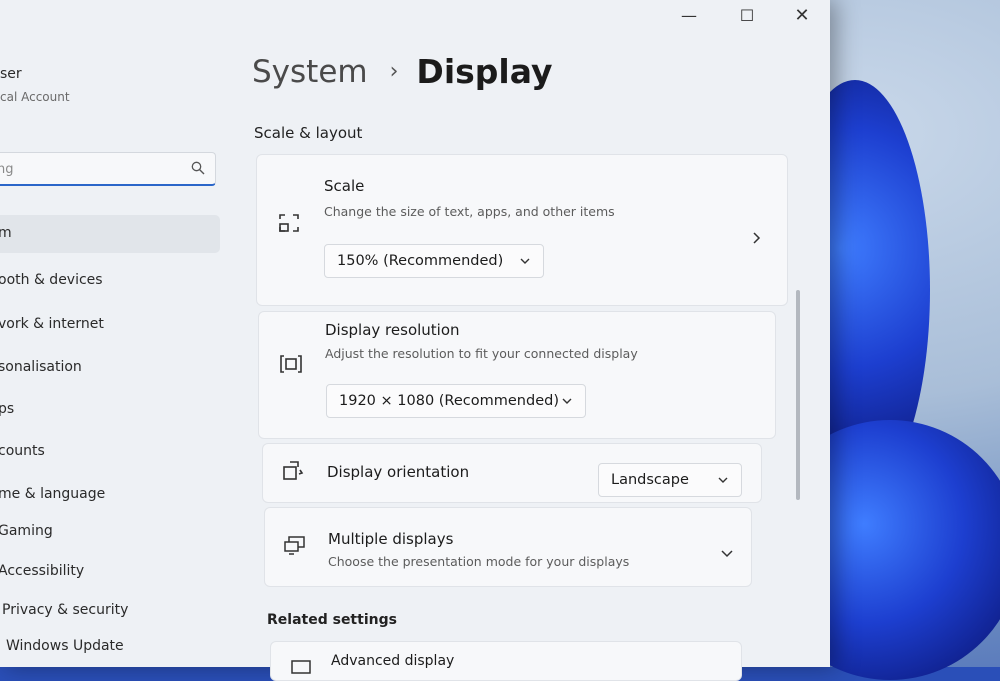 This screenshot has width=1000, height=681. I want to click on sidebar-item-windows-update: Windows Update, so click(110, 647).